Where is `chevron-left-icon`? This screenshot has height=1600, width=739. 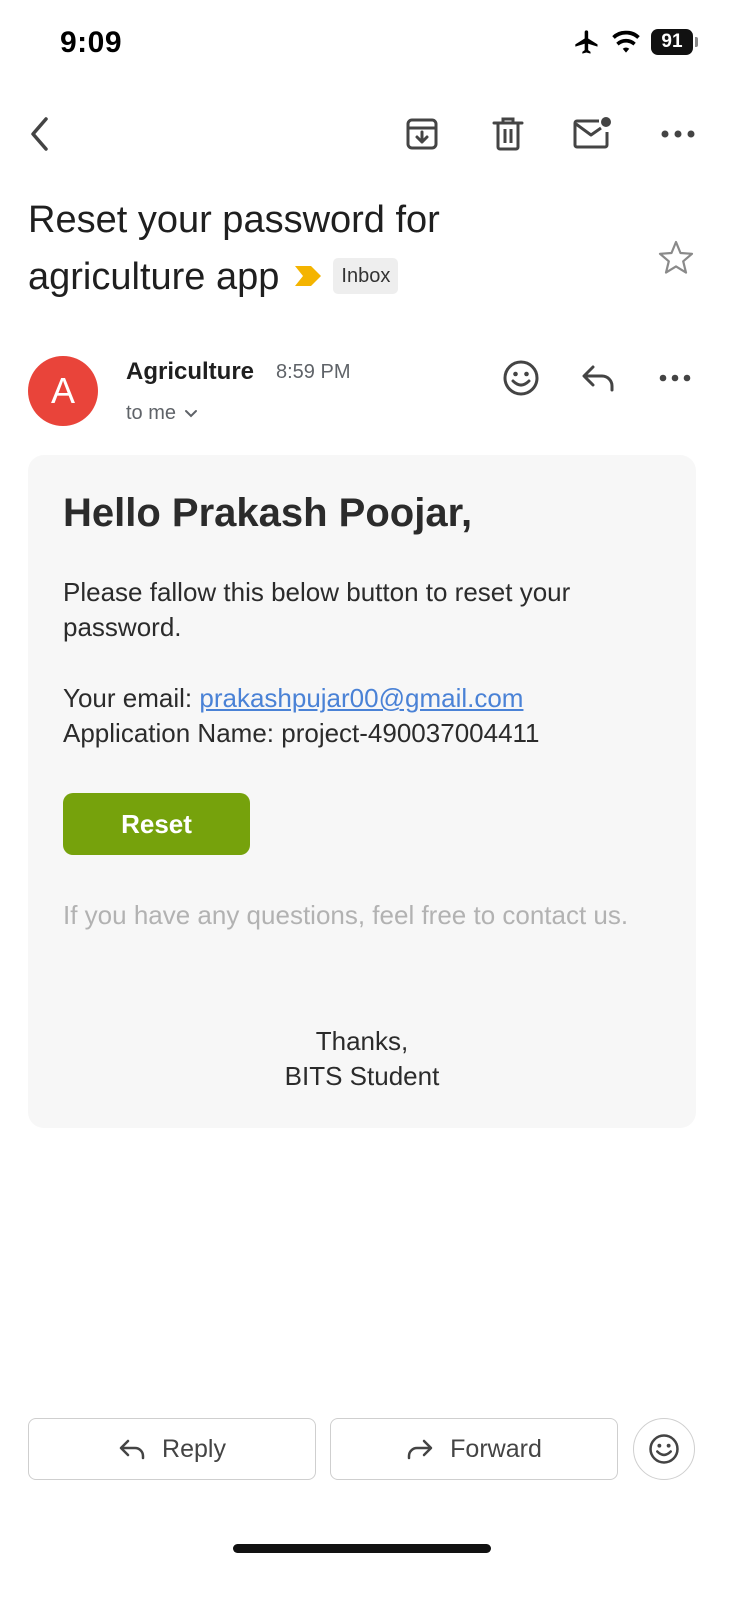
chevron-left-icon is located at coordinates (39, 134).